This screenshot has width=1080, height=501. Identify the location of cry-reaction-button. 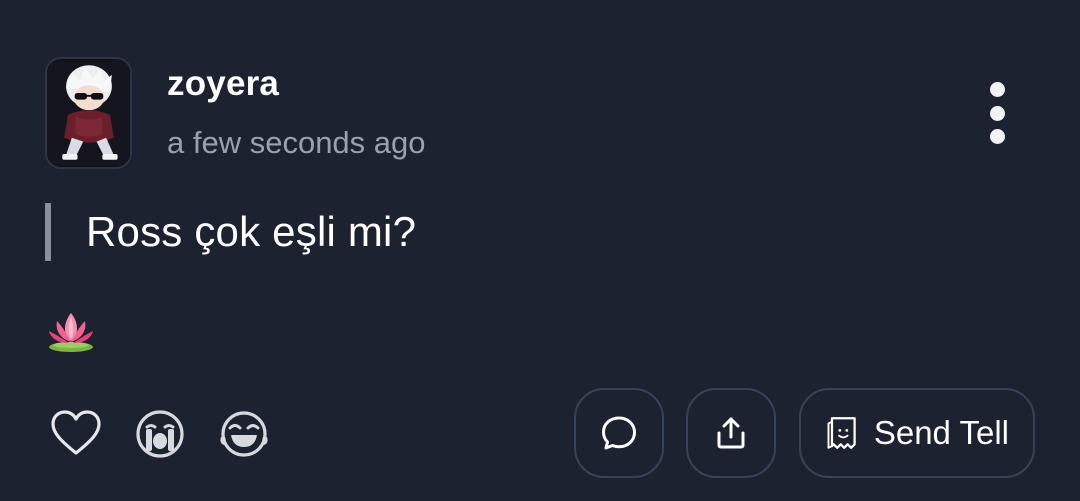
(160, 434).